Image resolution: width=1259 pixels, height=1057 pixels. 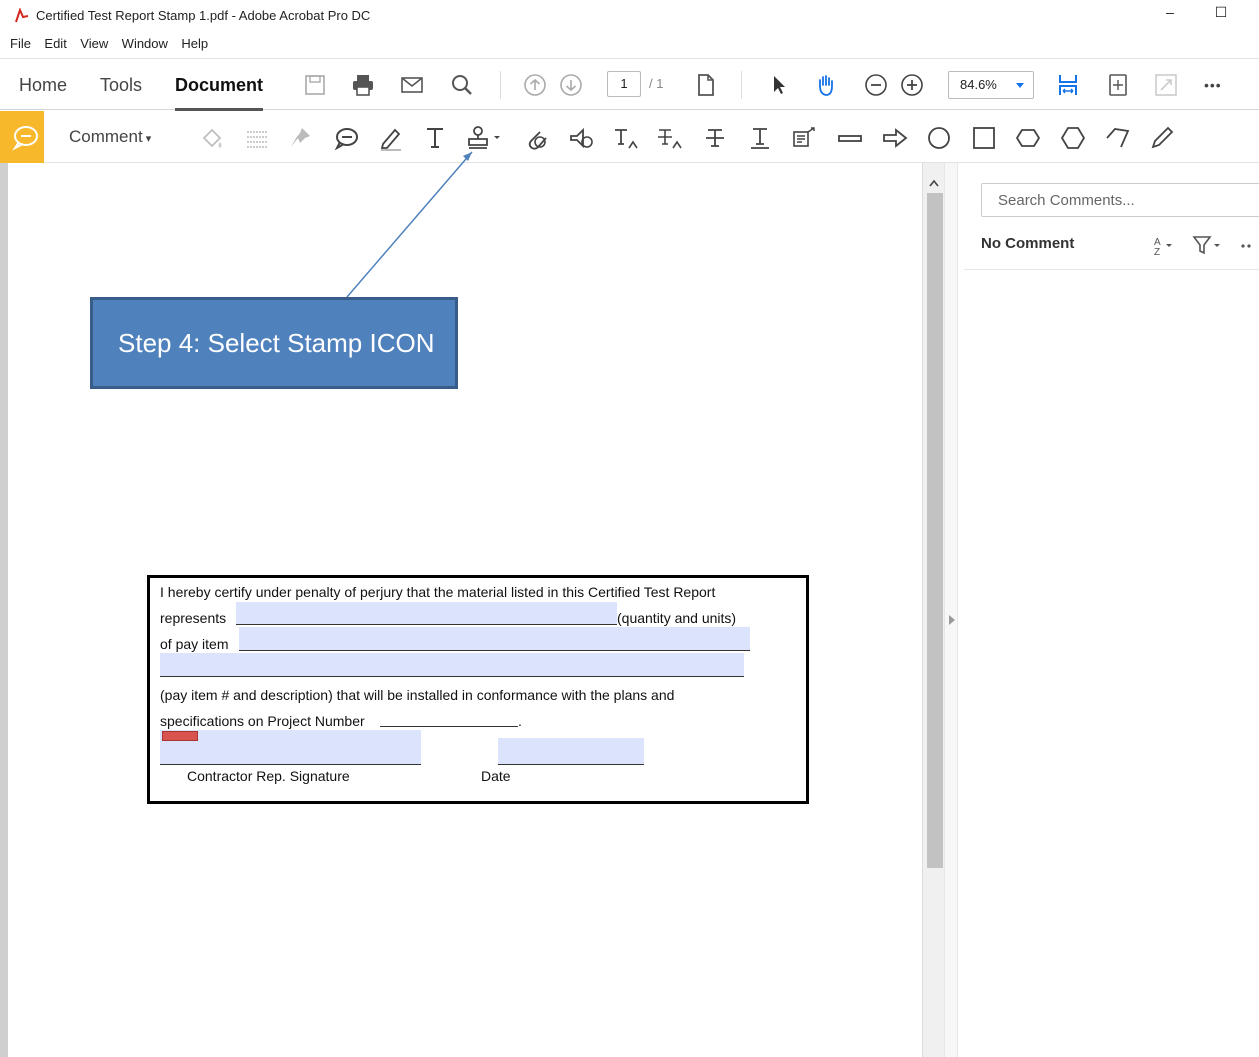 I want to click on polygon-line-icon, so click(x=1118, y=138).